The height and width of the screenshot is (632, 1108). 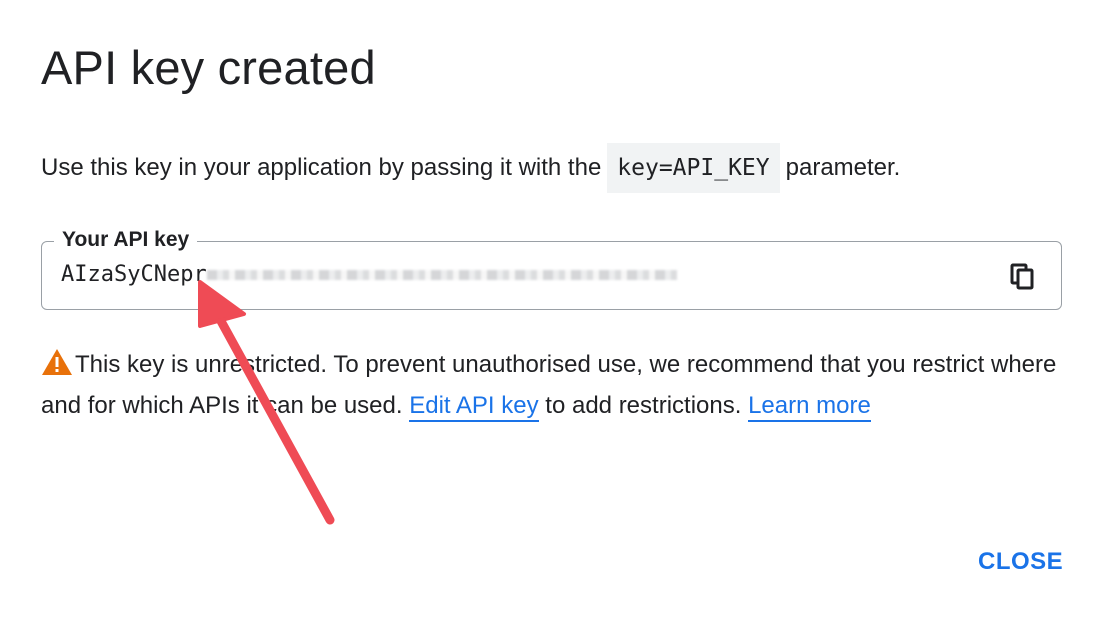 I want to click on learn-more-link: Learn more, so click(x=809, y=407).